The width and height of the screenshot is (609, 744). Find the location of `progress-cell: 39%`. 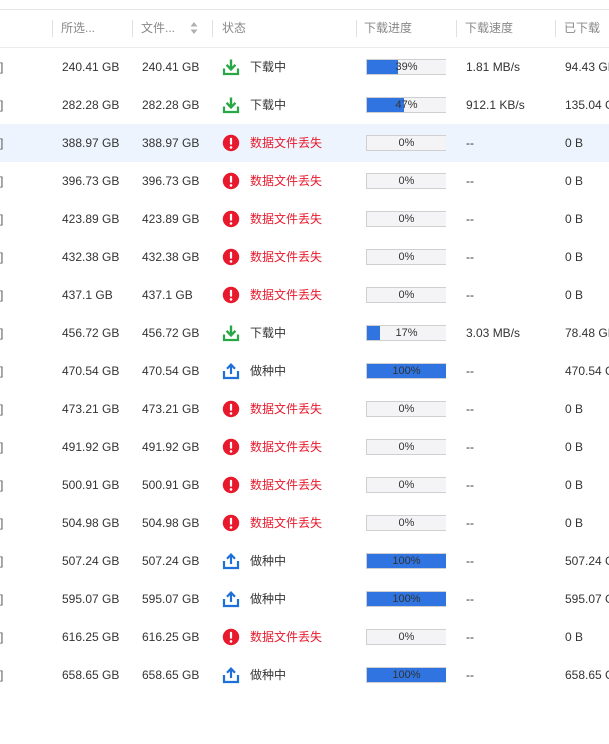

progress-cell: 39% is located at coordinates (406, 67).